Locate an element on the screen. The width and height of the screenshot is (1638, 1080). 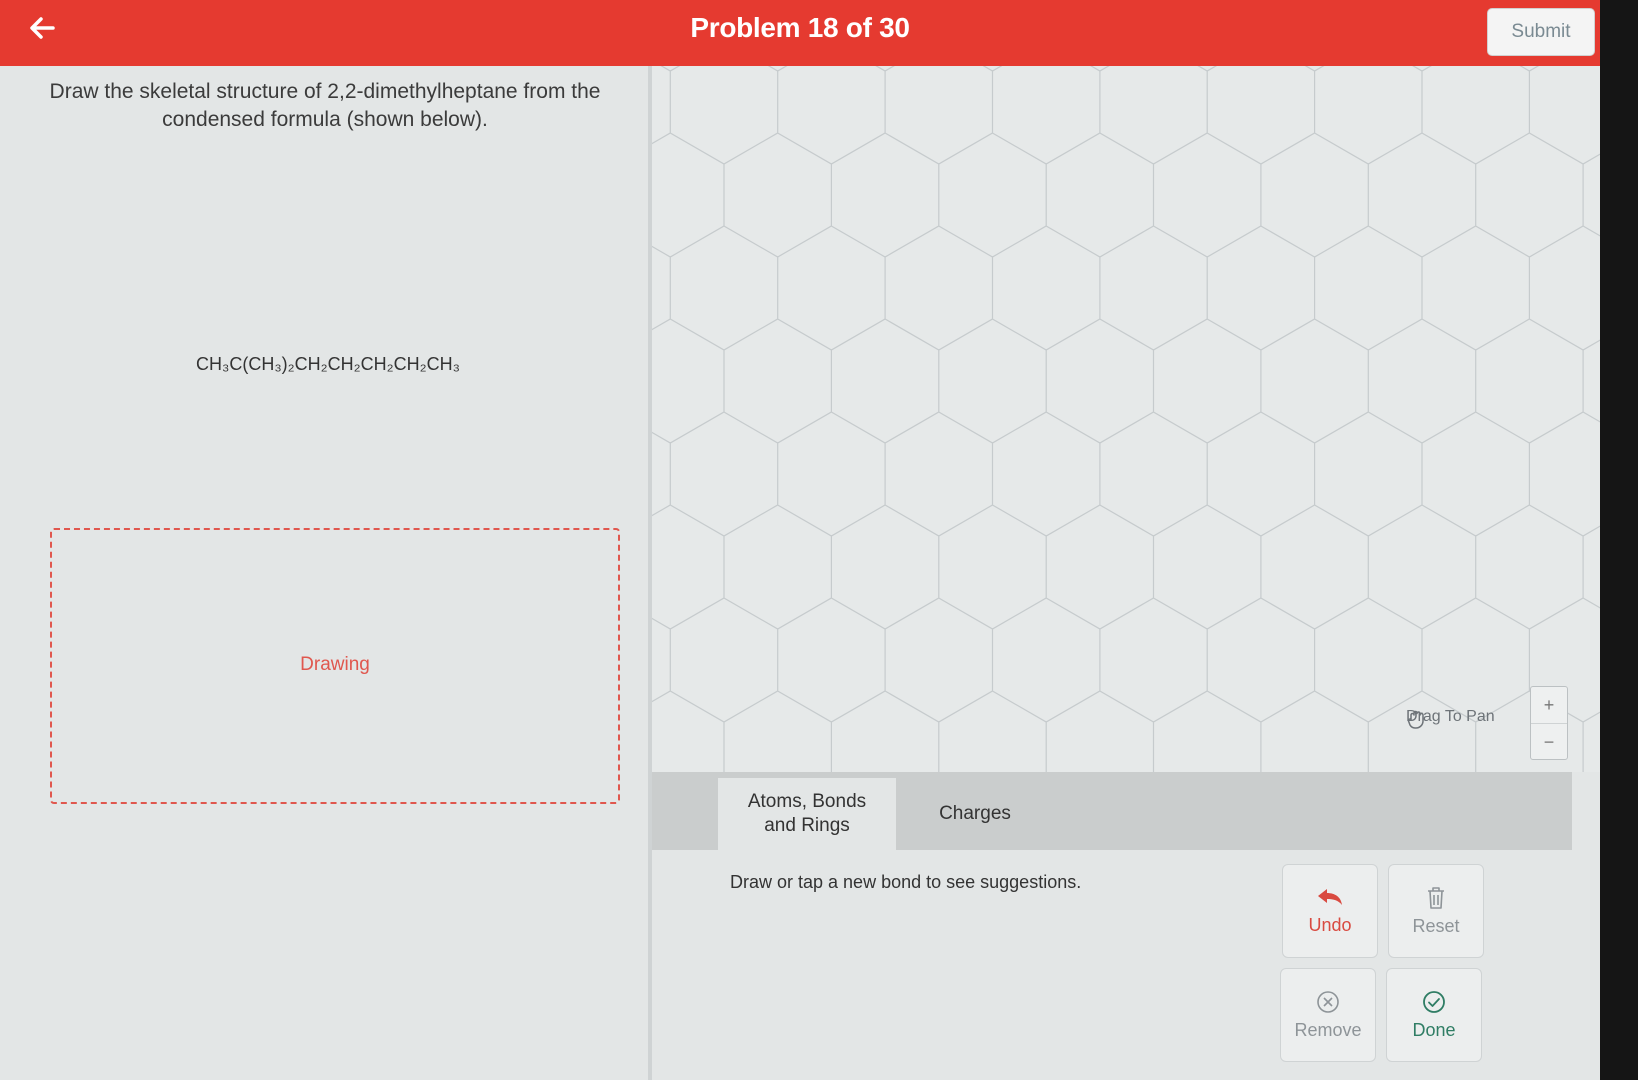
drawing-label: Drawing is located at coordinates (335, 664).